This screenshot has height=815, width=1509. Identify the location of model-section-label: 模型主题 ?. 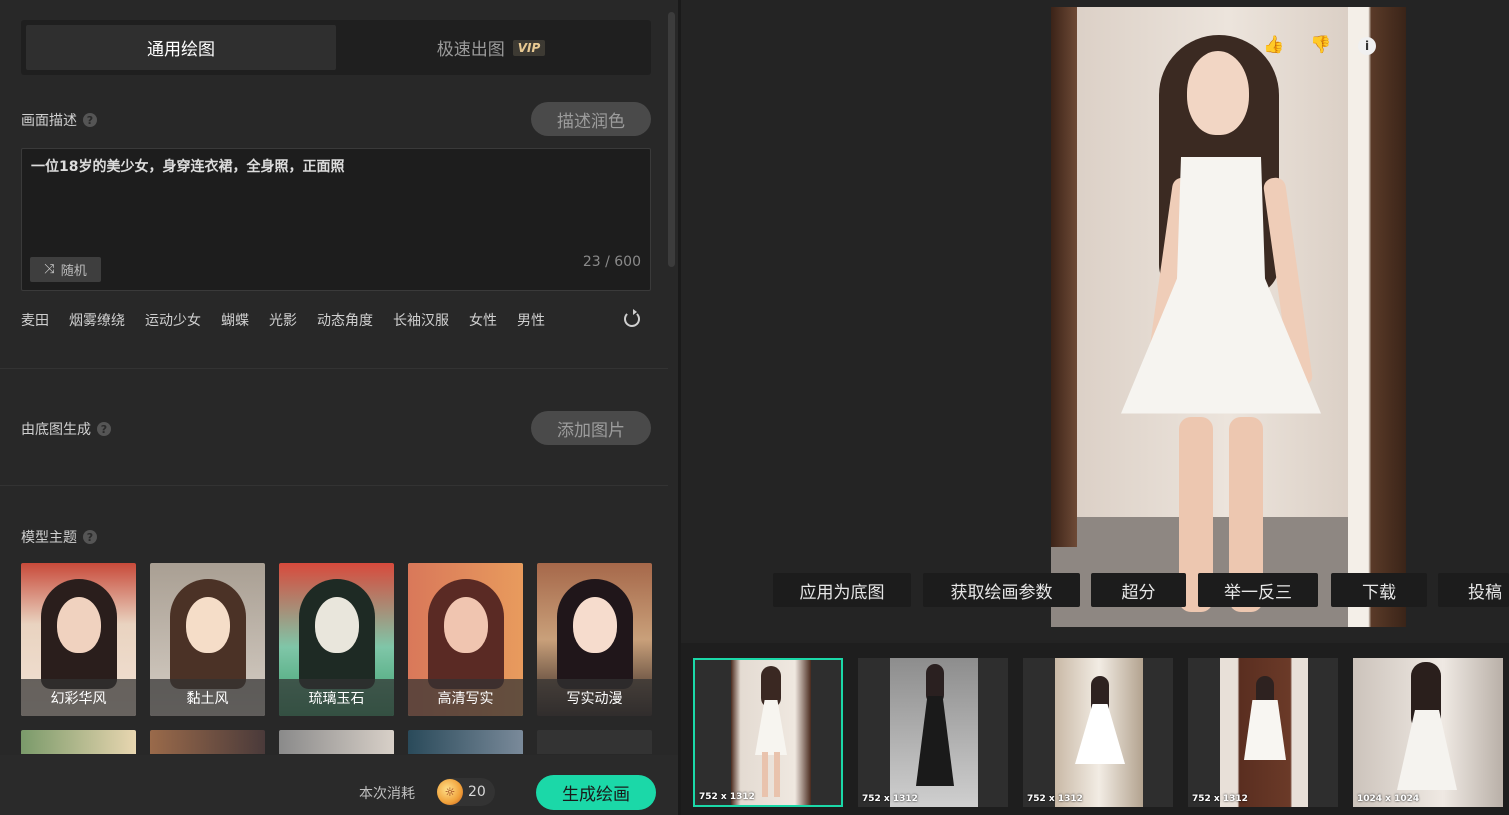
(59, 537).